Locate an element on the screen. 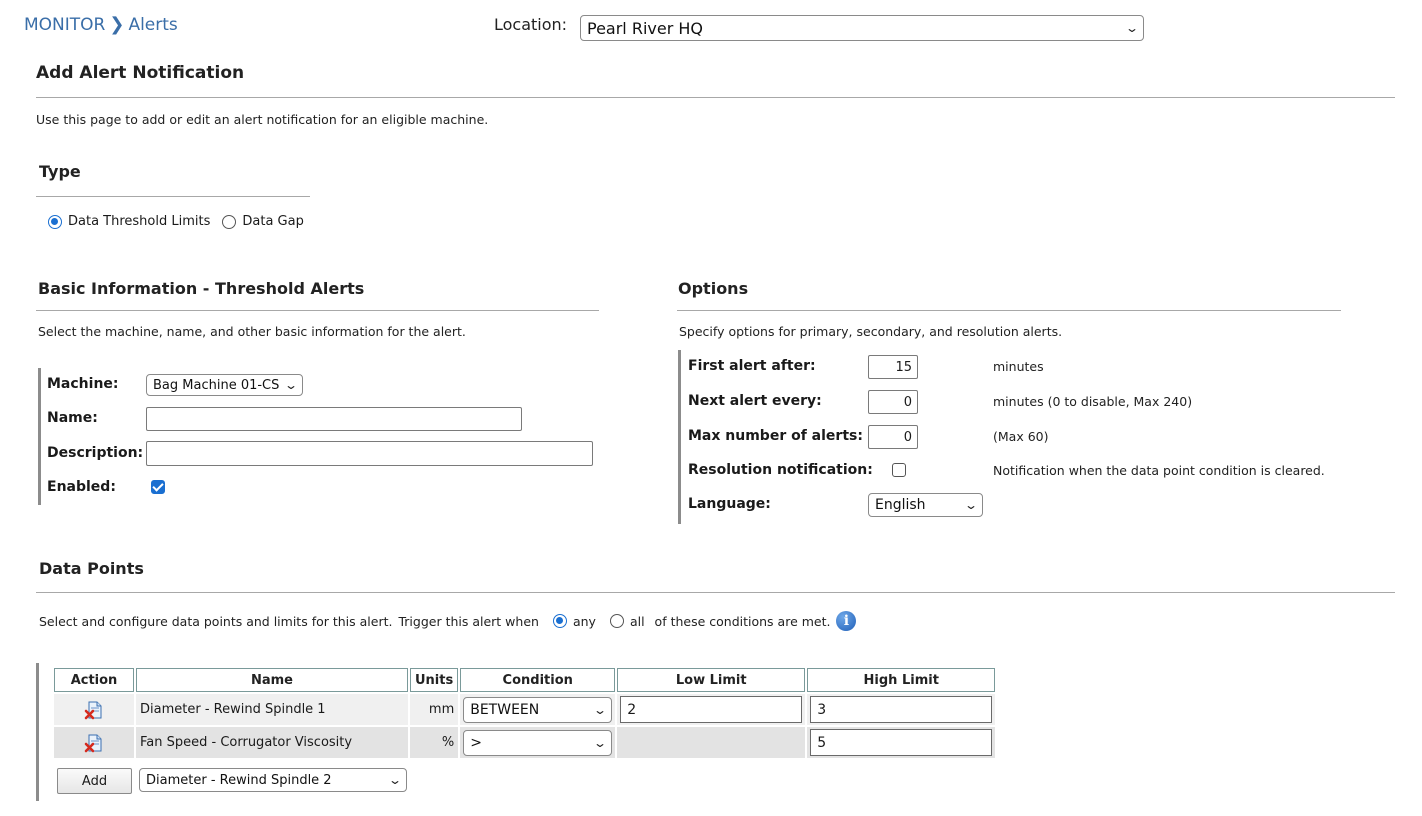  col-header-low-limit: Low Limit is located at coordinates (711, 680).